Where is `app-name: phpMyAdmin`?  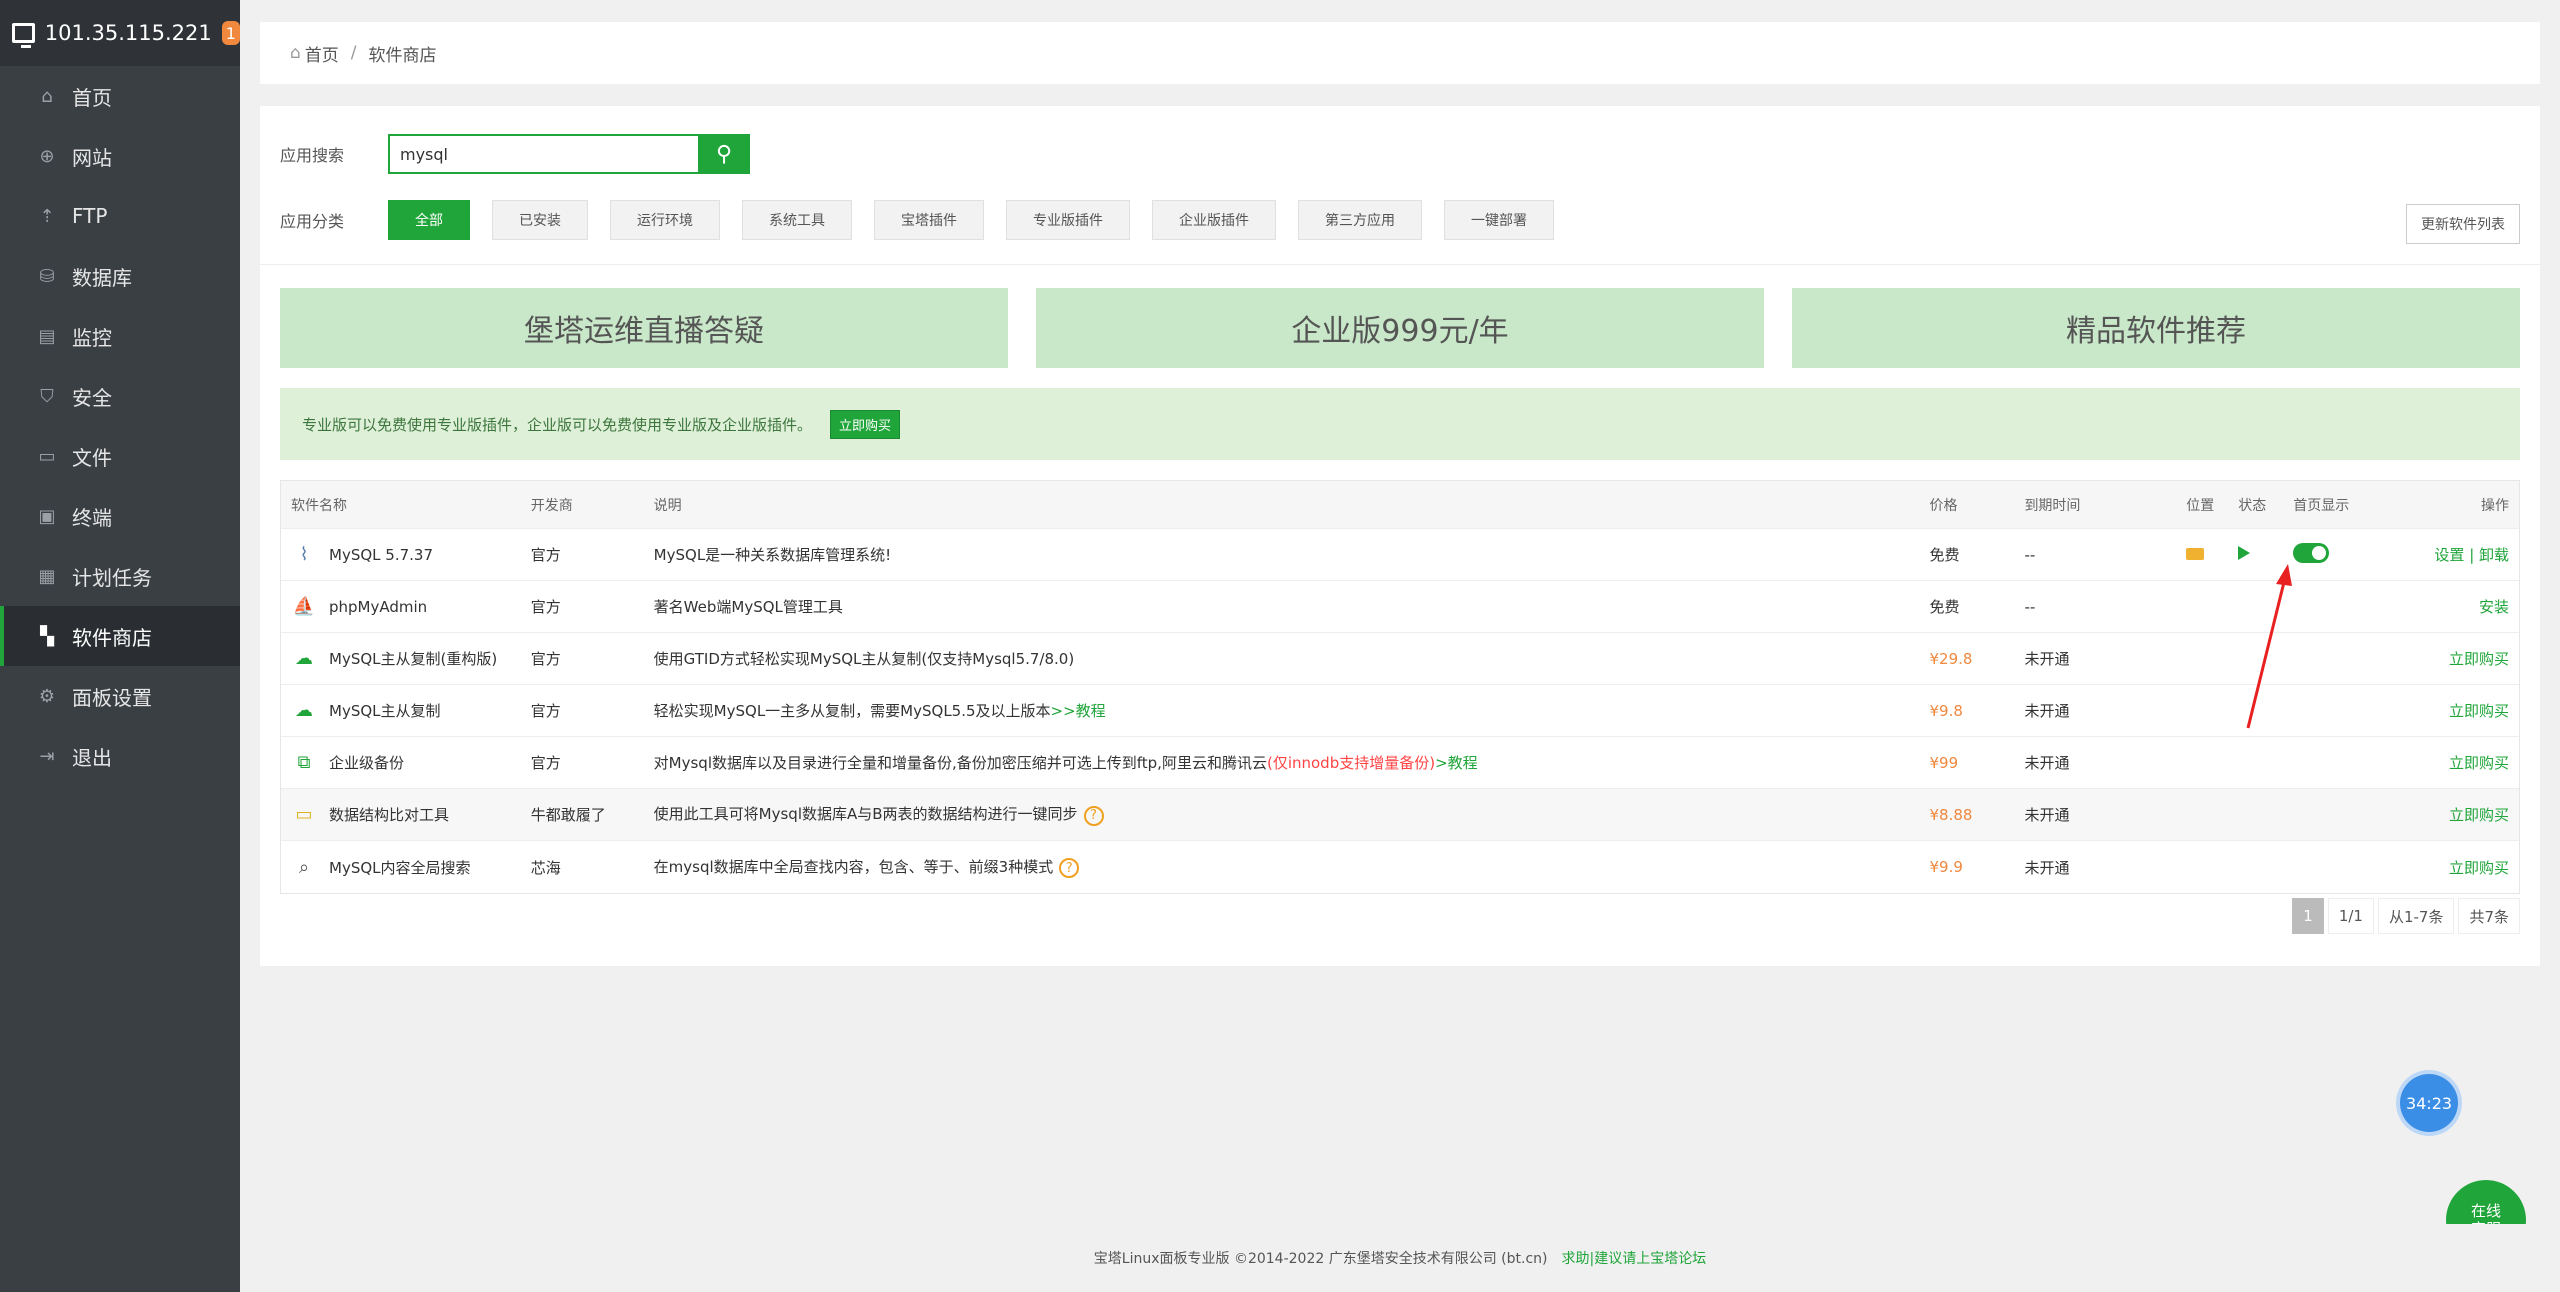 app-name: phpMyAdmin is located at coordinates (378, 607).